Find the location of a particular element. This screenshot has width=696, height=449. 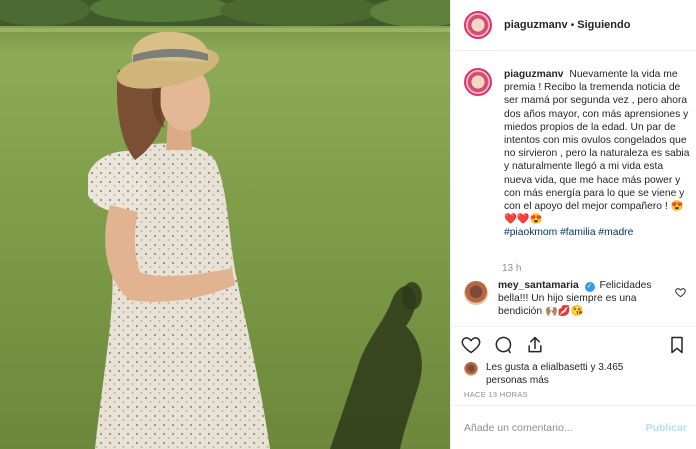

caption-avatar is located at coordinates (478, 82).